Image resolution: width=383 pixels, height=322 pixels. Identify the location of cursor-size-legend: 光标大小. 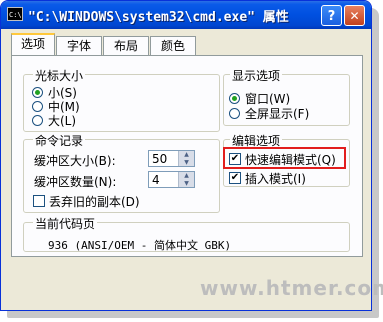
(59, 75).